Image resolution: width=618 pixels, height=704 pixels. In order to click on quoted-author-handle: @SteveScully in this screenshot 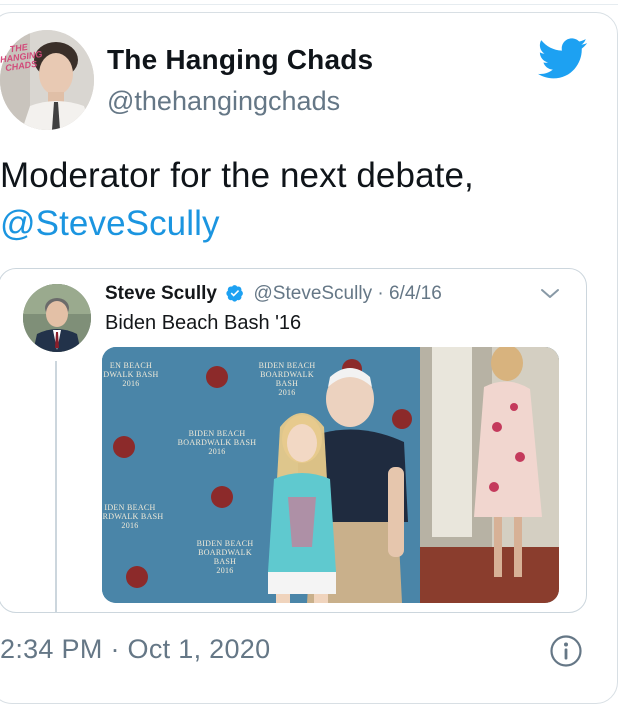, I will do `click(313, 293)`.